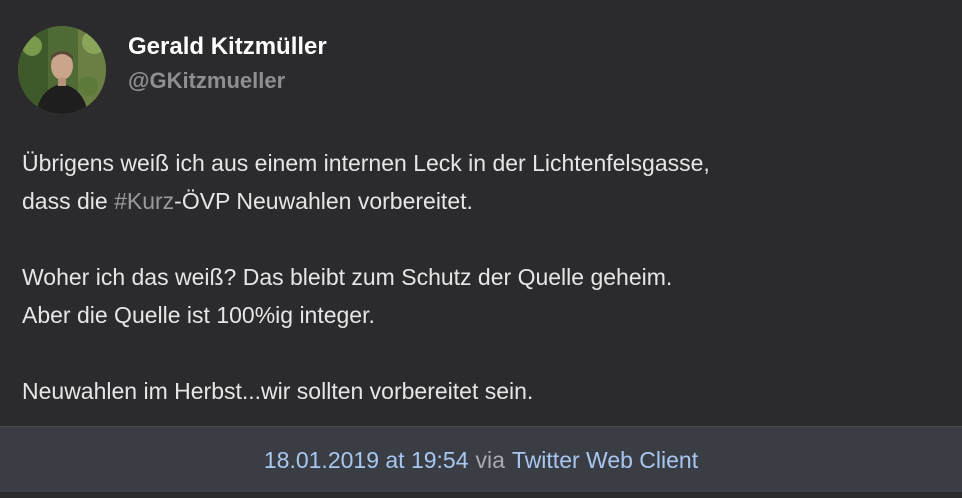  What do you see at coordinates (323, 201) in the screenshot?
I see `tweet-line: -ÖVP Neuwahlen vorbereitet.` at bounding box center [323, 201].